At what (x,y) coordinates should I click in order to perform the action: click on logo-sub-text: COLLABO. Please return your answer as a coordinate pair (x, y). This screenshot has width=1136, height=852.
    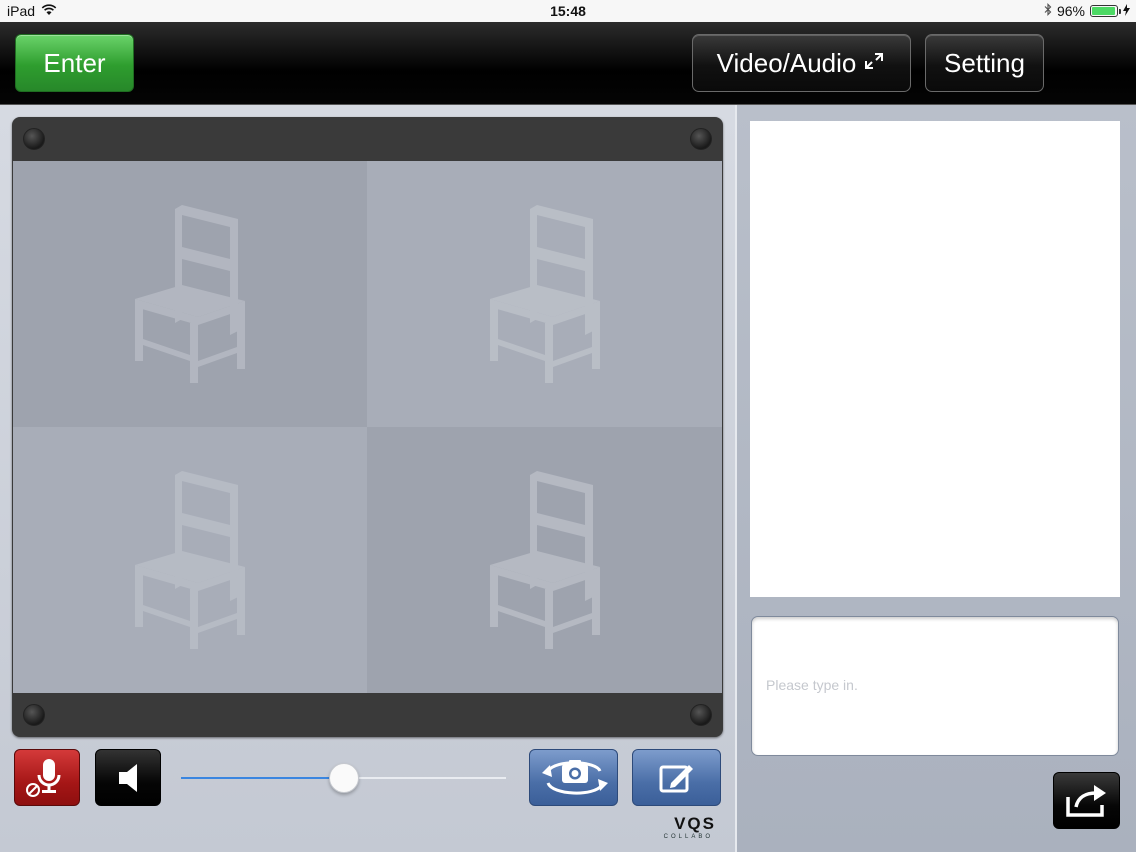
    Looking at the image, I should click on (688, 837).